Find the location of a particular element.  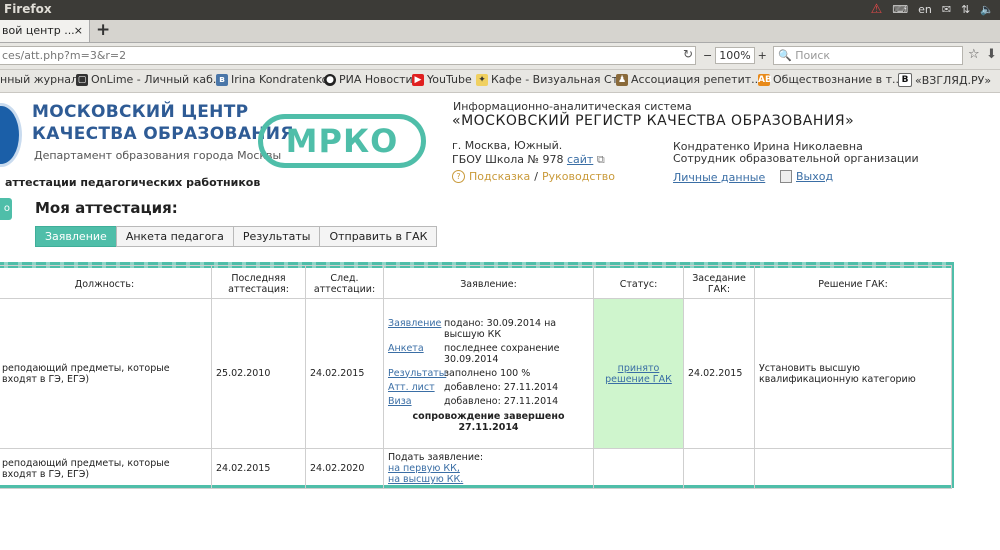

att-sheet-link: Атт. лист is located at coordinates (416, 387).